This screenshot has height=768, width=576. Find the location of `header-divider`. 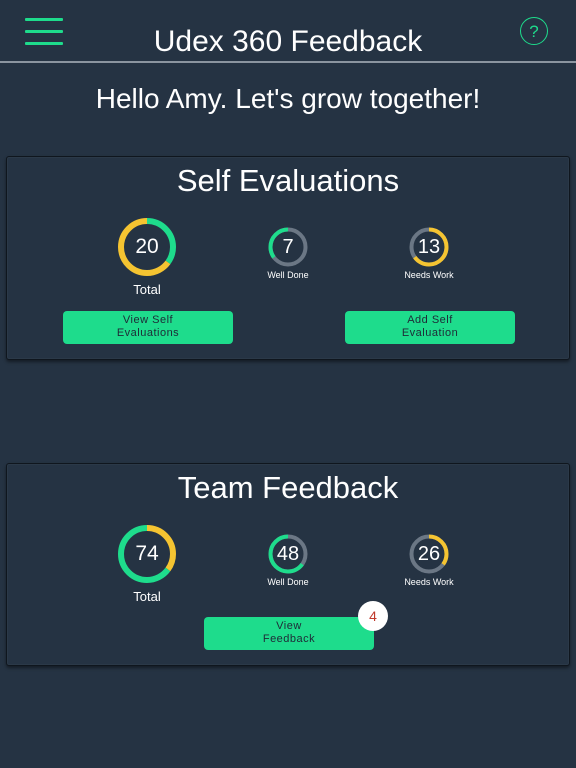

header-divider is located at coordinates (288, 62).